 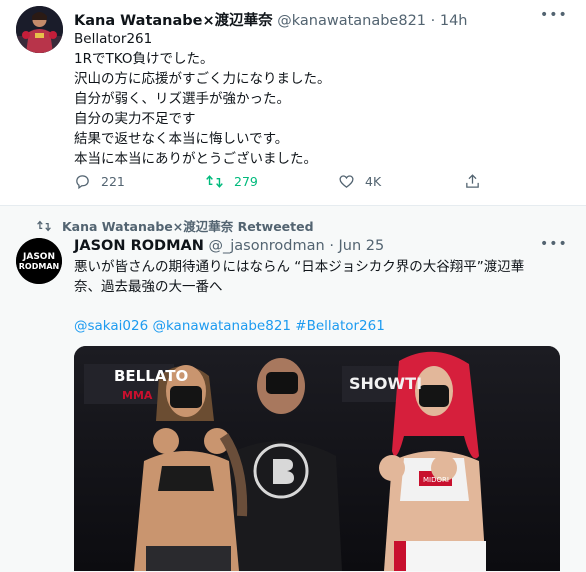 What do you see at coordinates (188, 226) in the screenshot?
I see `retweeted-by-text: Kana Watanabe×渡辺華奈 Retweeted` at bounding box center [188, 226].